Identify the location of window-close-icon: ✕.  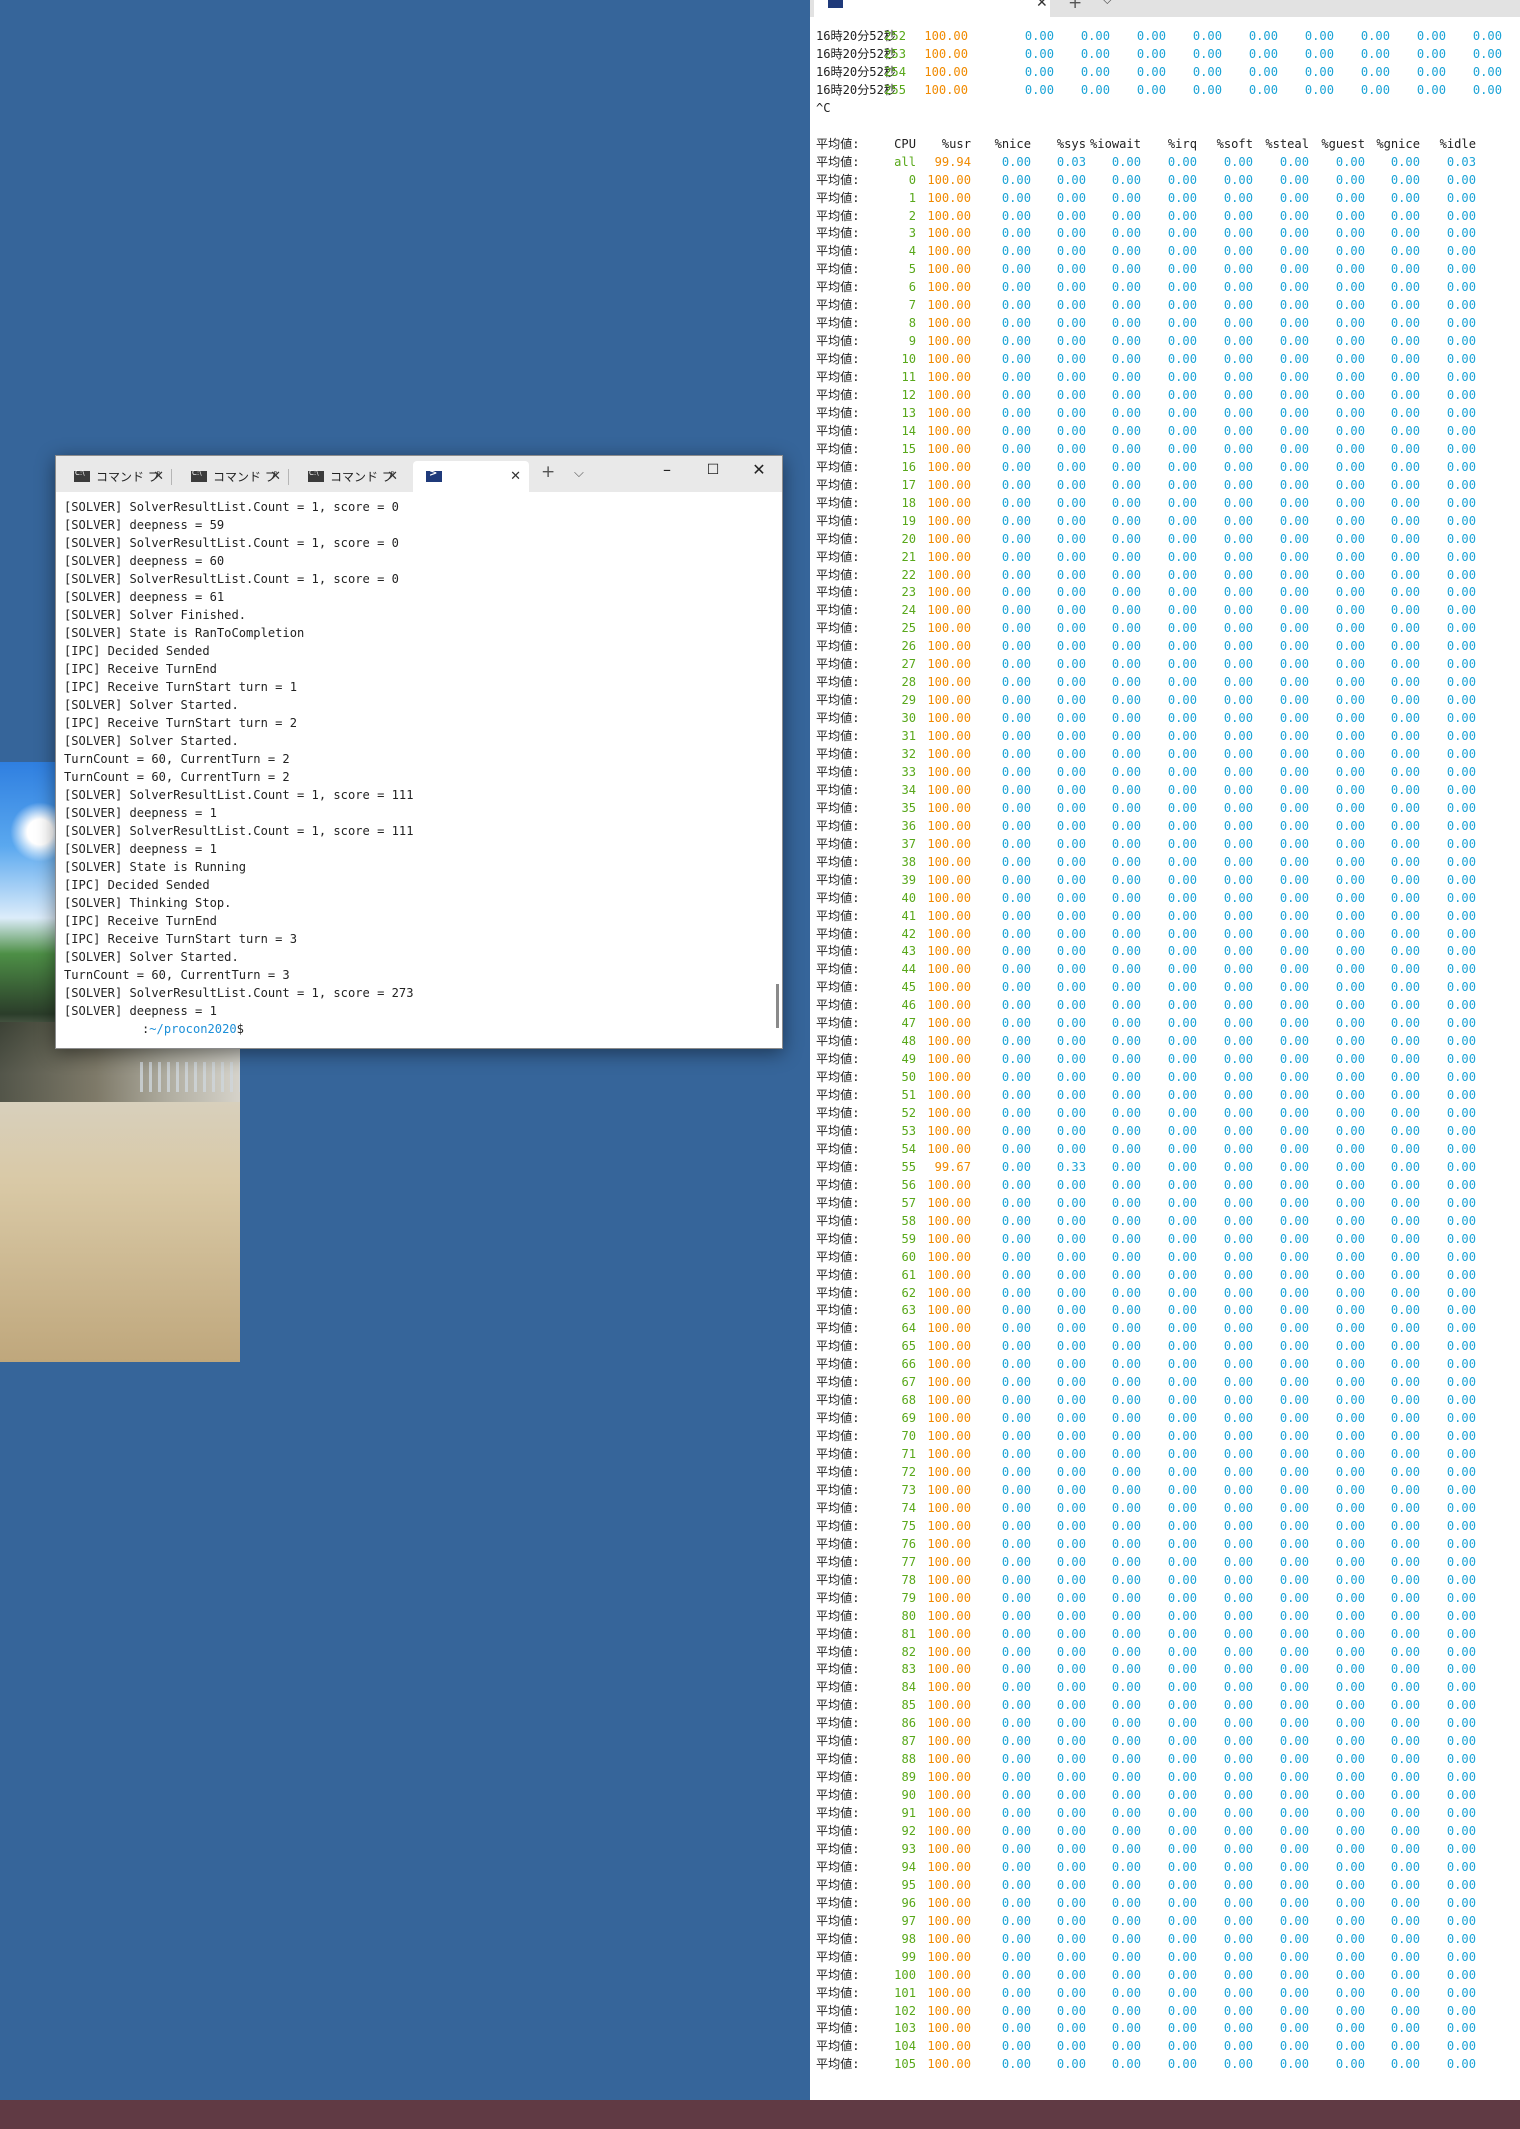
(759, 469).